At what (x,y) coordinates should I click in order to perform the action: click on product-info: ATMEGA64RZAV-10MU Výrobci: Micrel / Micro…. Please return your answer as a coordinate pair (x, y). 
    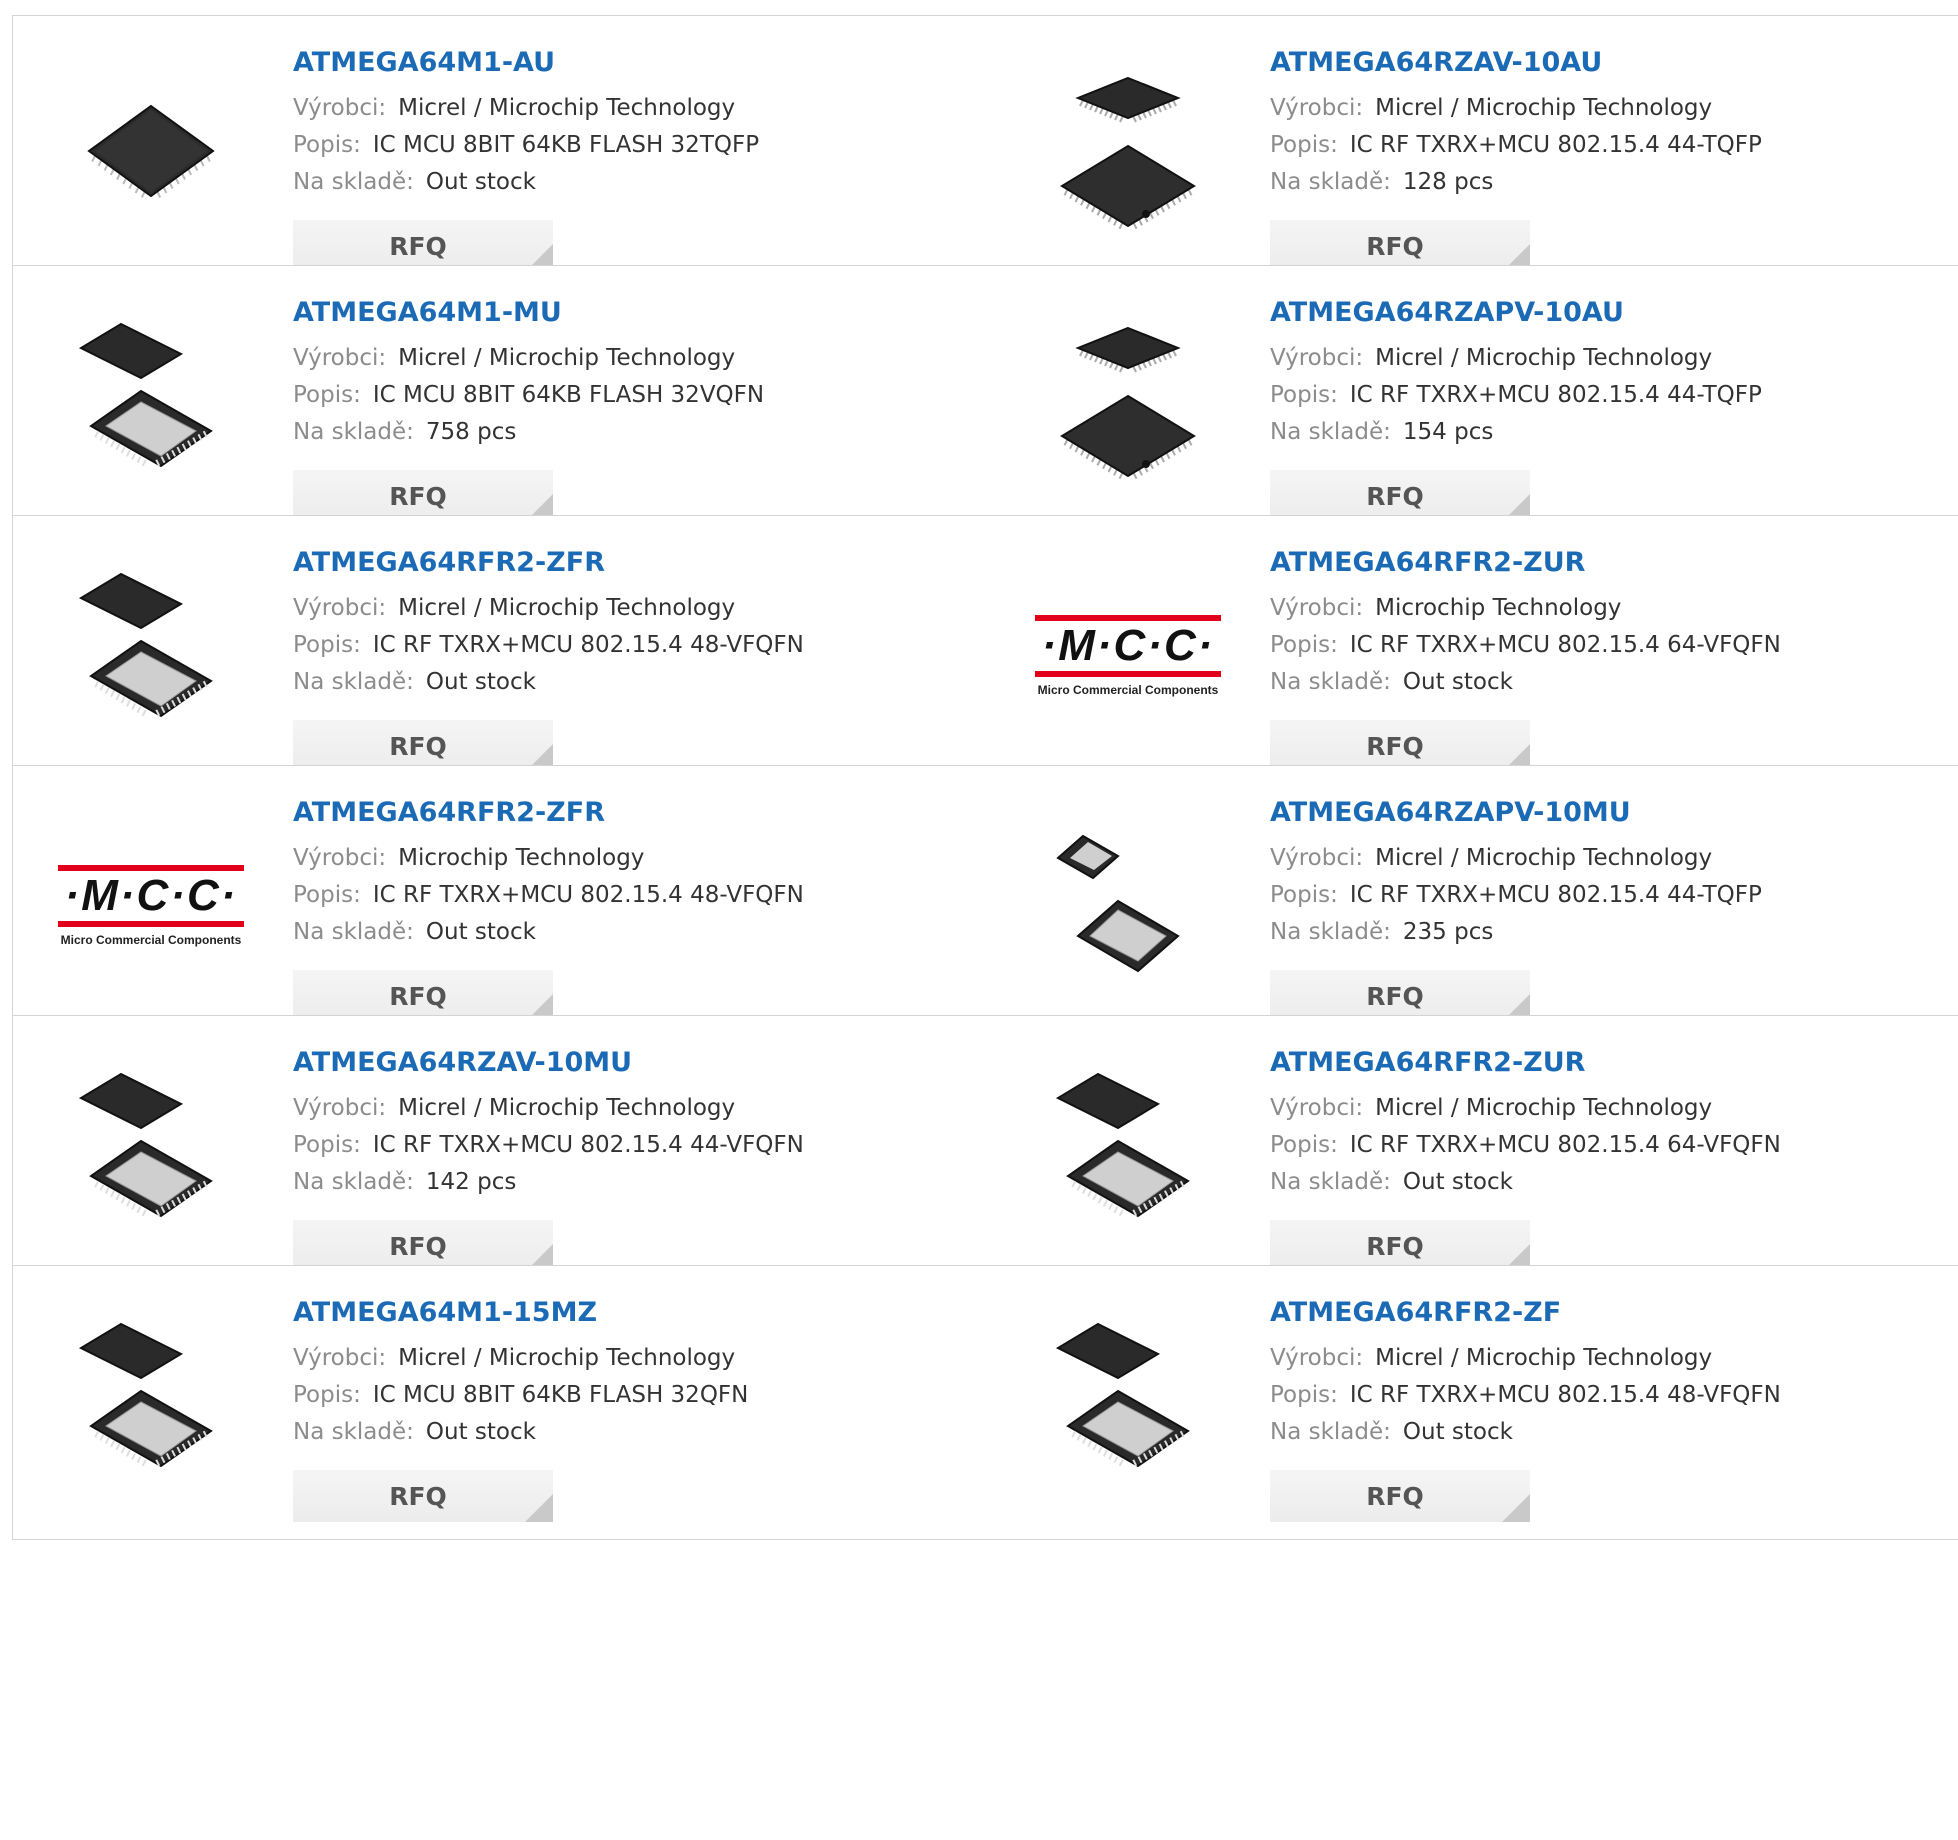
    Looking at the image, I should click on (548, 1123).